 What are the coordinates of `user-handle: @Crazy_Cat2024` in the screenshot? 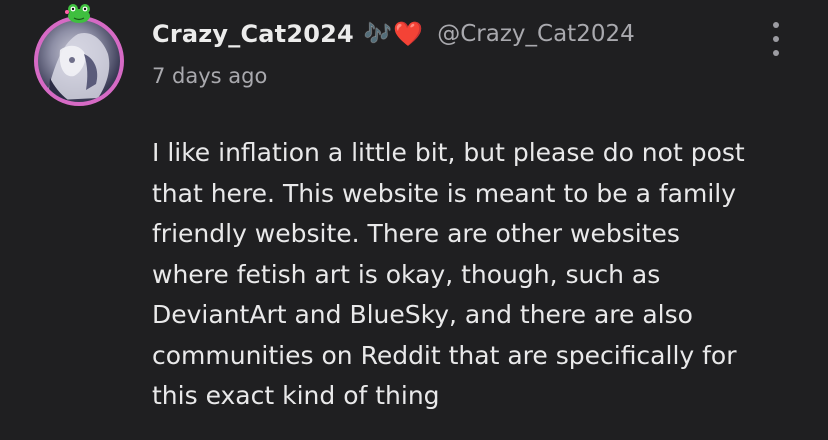 It's located at (536, 34).